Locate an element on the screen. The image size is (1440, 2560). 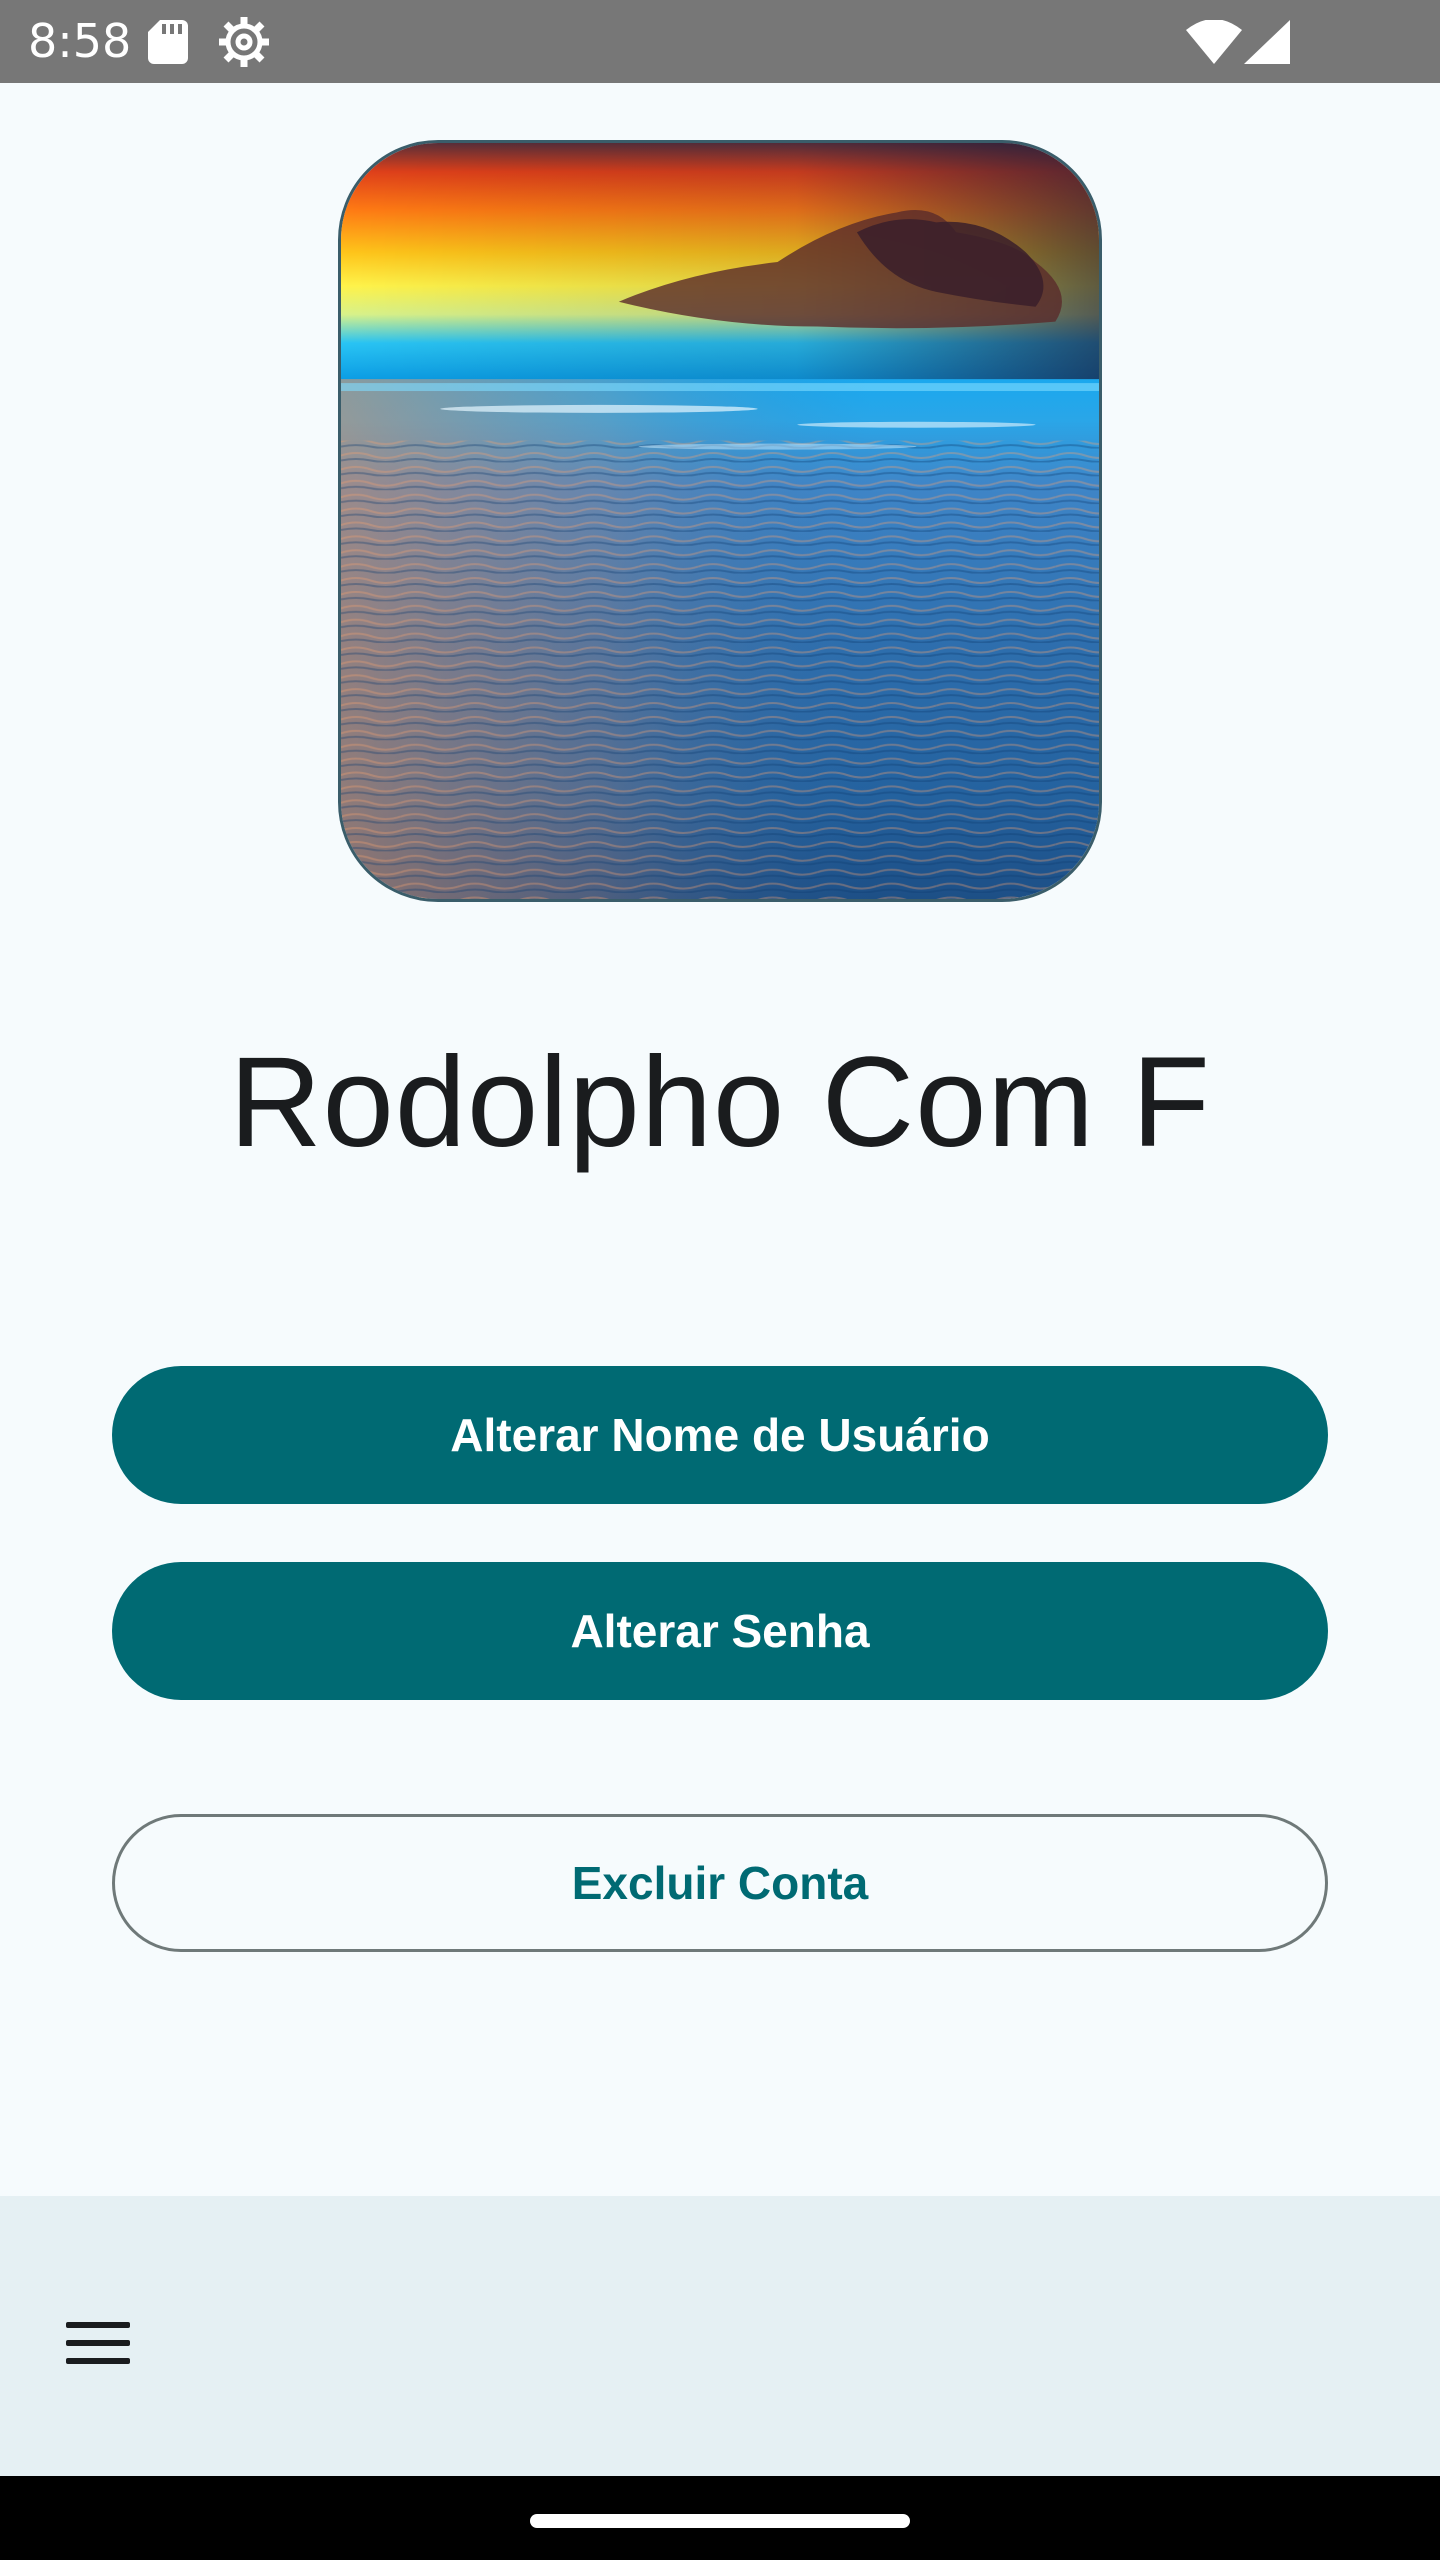
system-navigation-bar is located at coordinates (720, 2518).